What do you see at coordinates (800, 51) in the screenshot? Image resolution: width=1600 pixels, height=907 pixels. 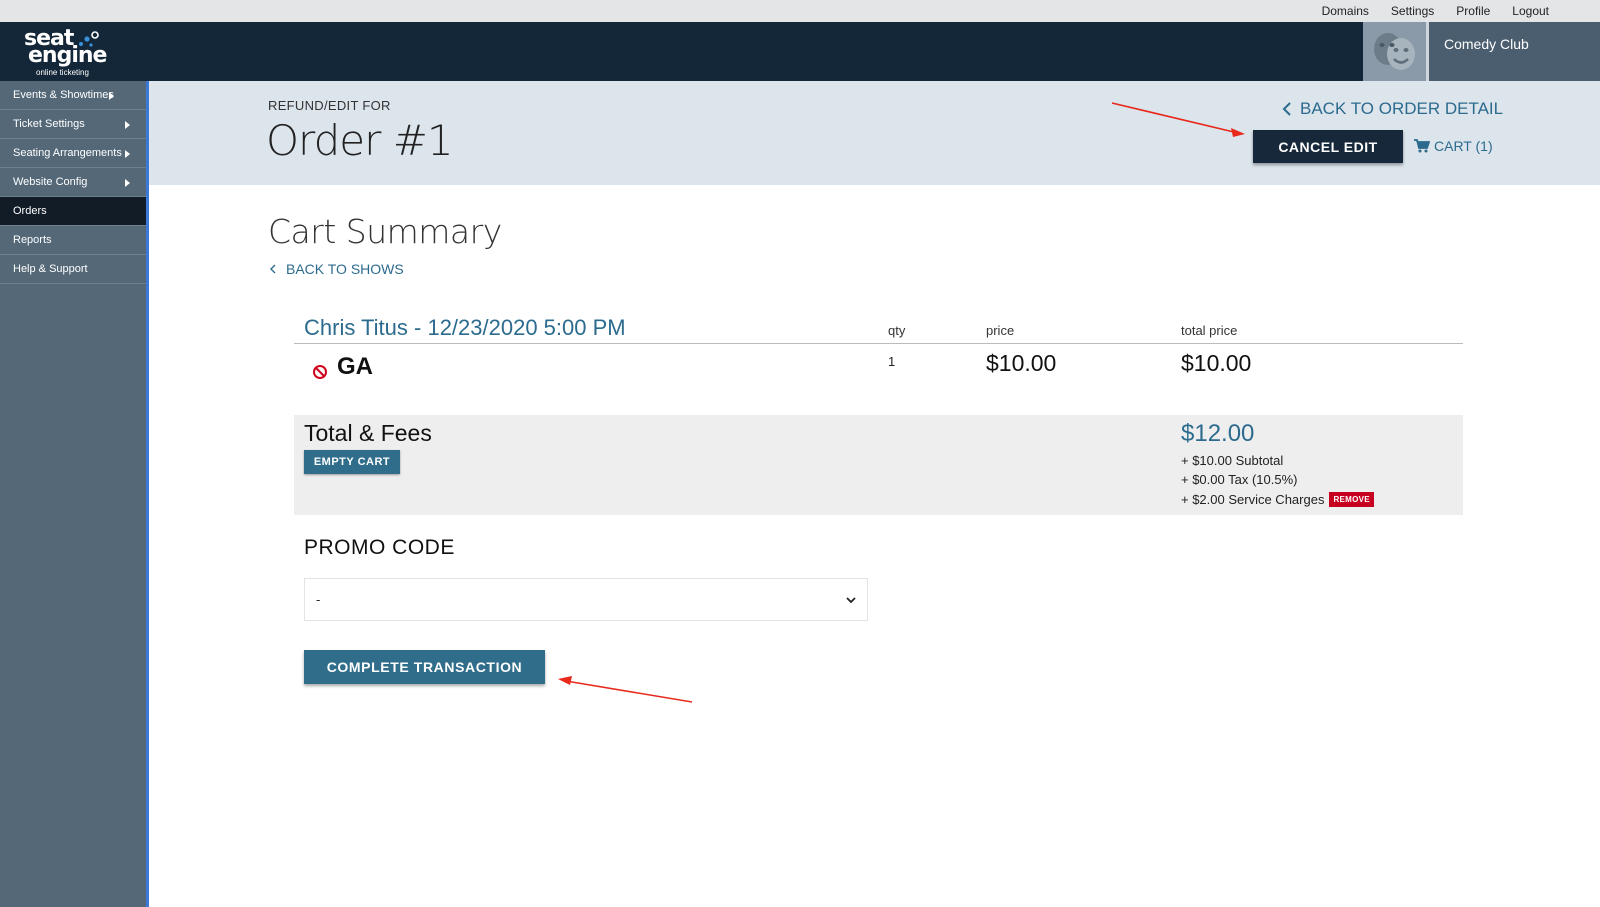 I see `app-header: seat engine online ticketing Comedy Club` at bounding box center [800, 51].